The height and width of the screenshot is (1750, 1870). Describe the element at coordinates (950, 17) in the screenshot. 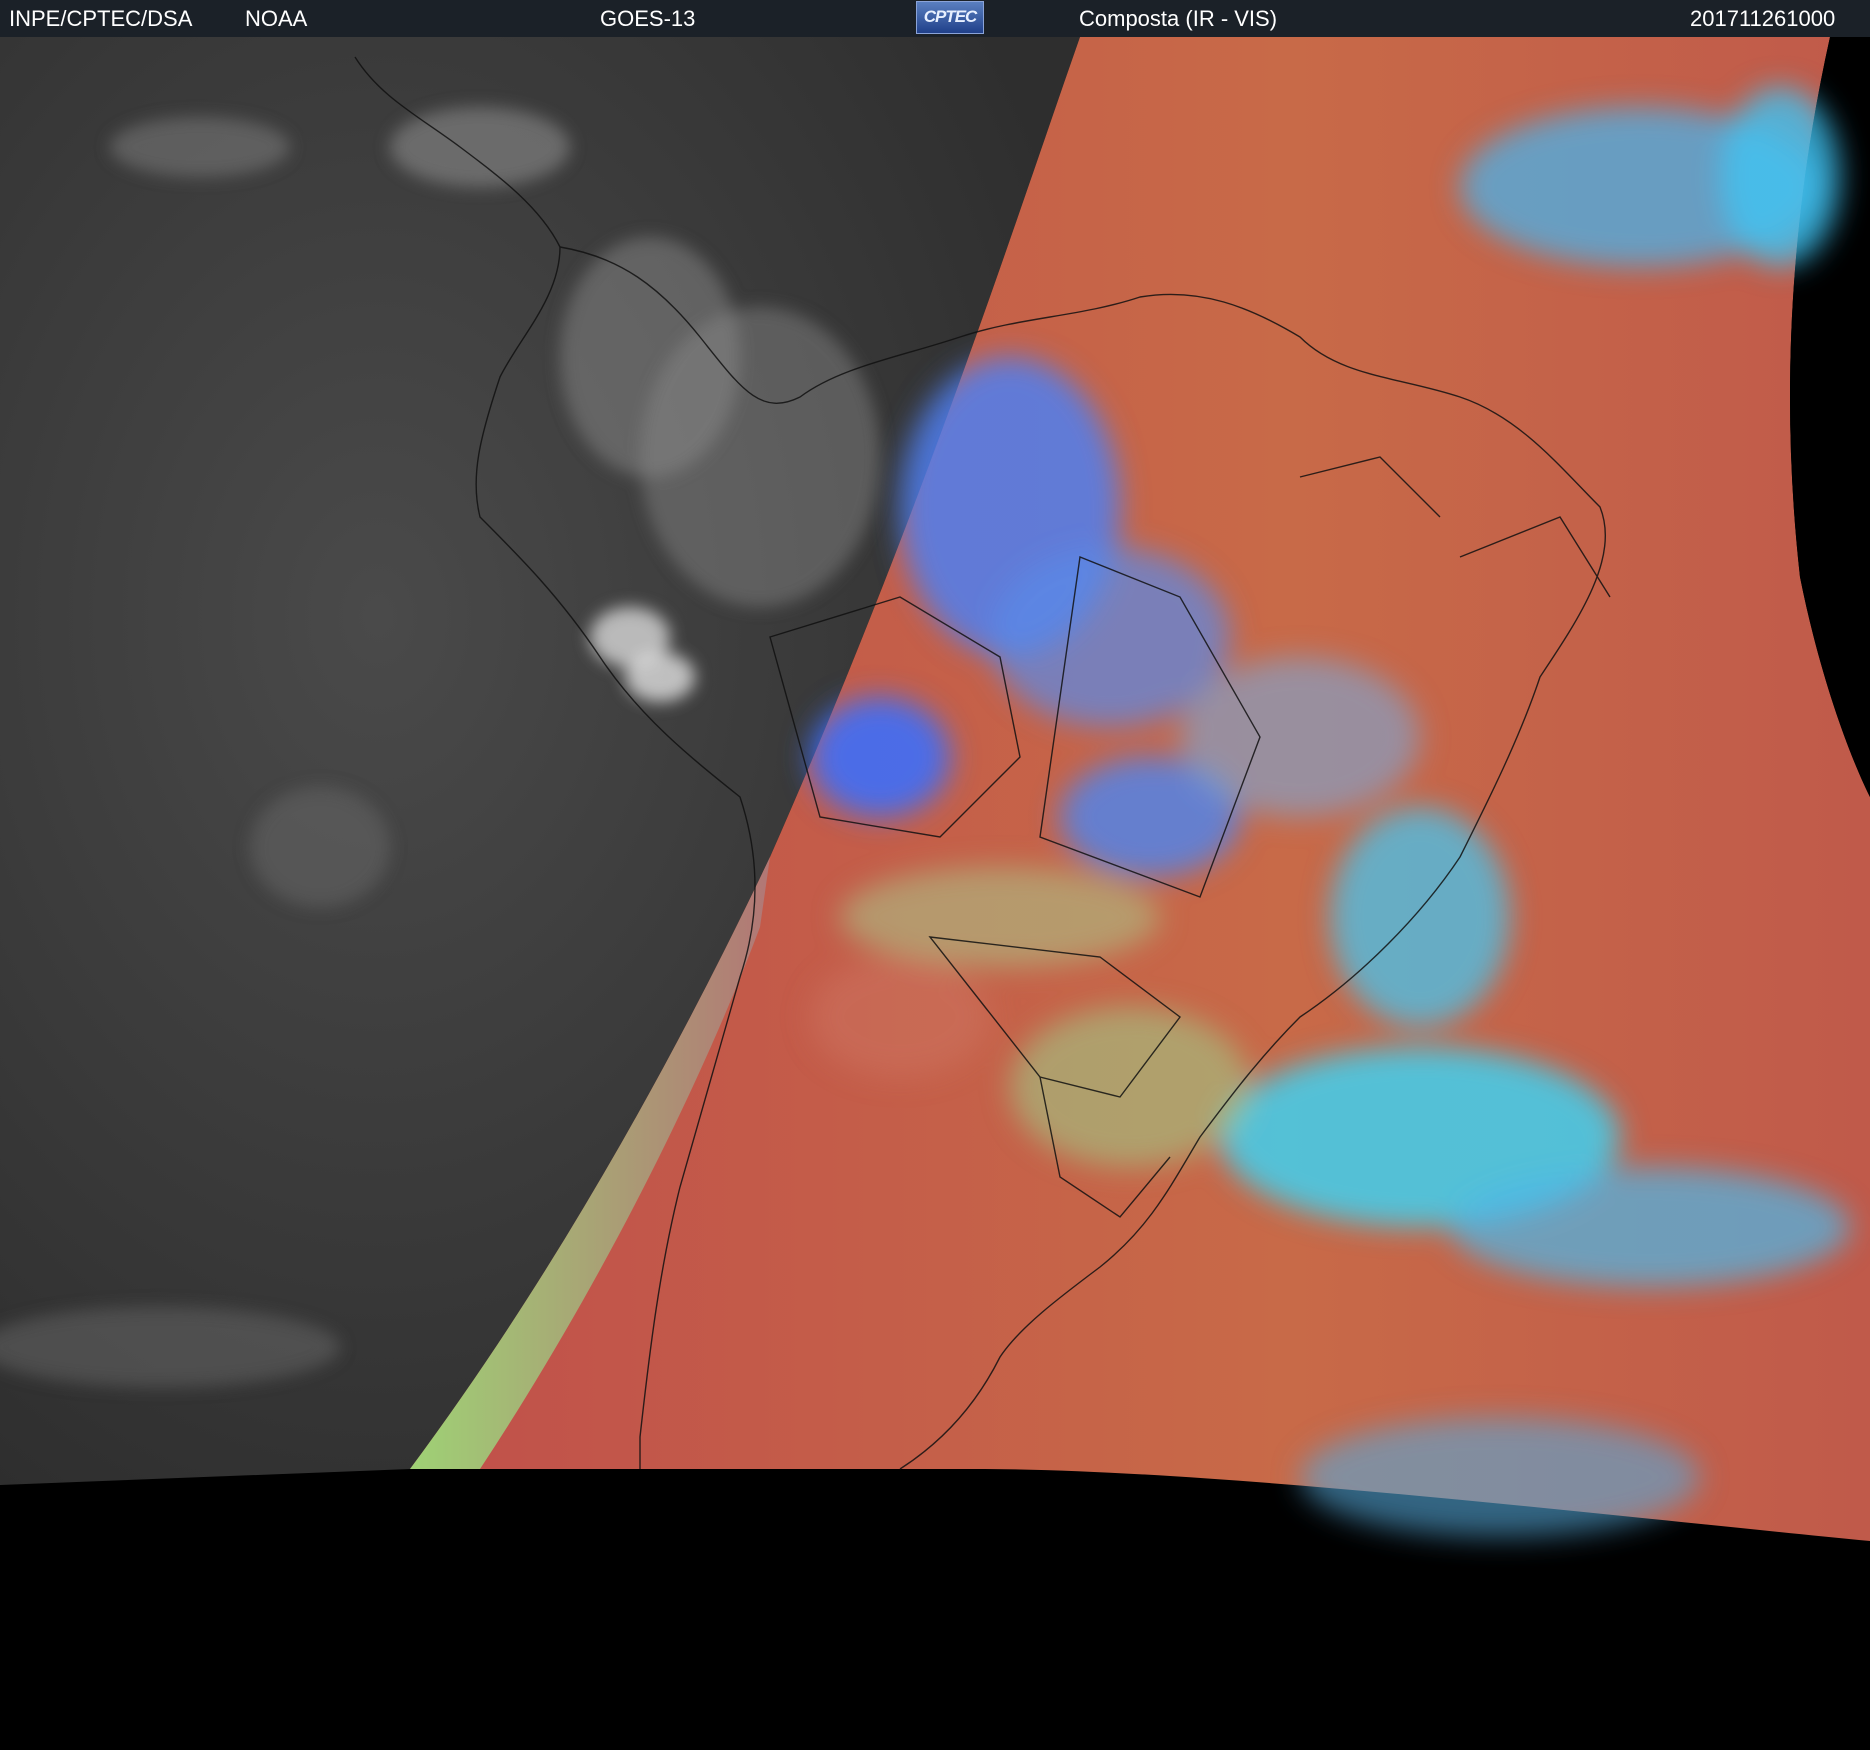

I see `cptec-logo: CPTEC` at that location.